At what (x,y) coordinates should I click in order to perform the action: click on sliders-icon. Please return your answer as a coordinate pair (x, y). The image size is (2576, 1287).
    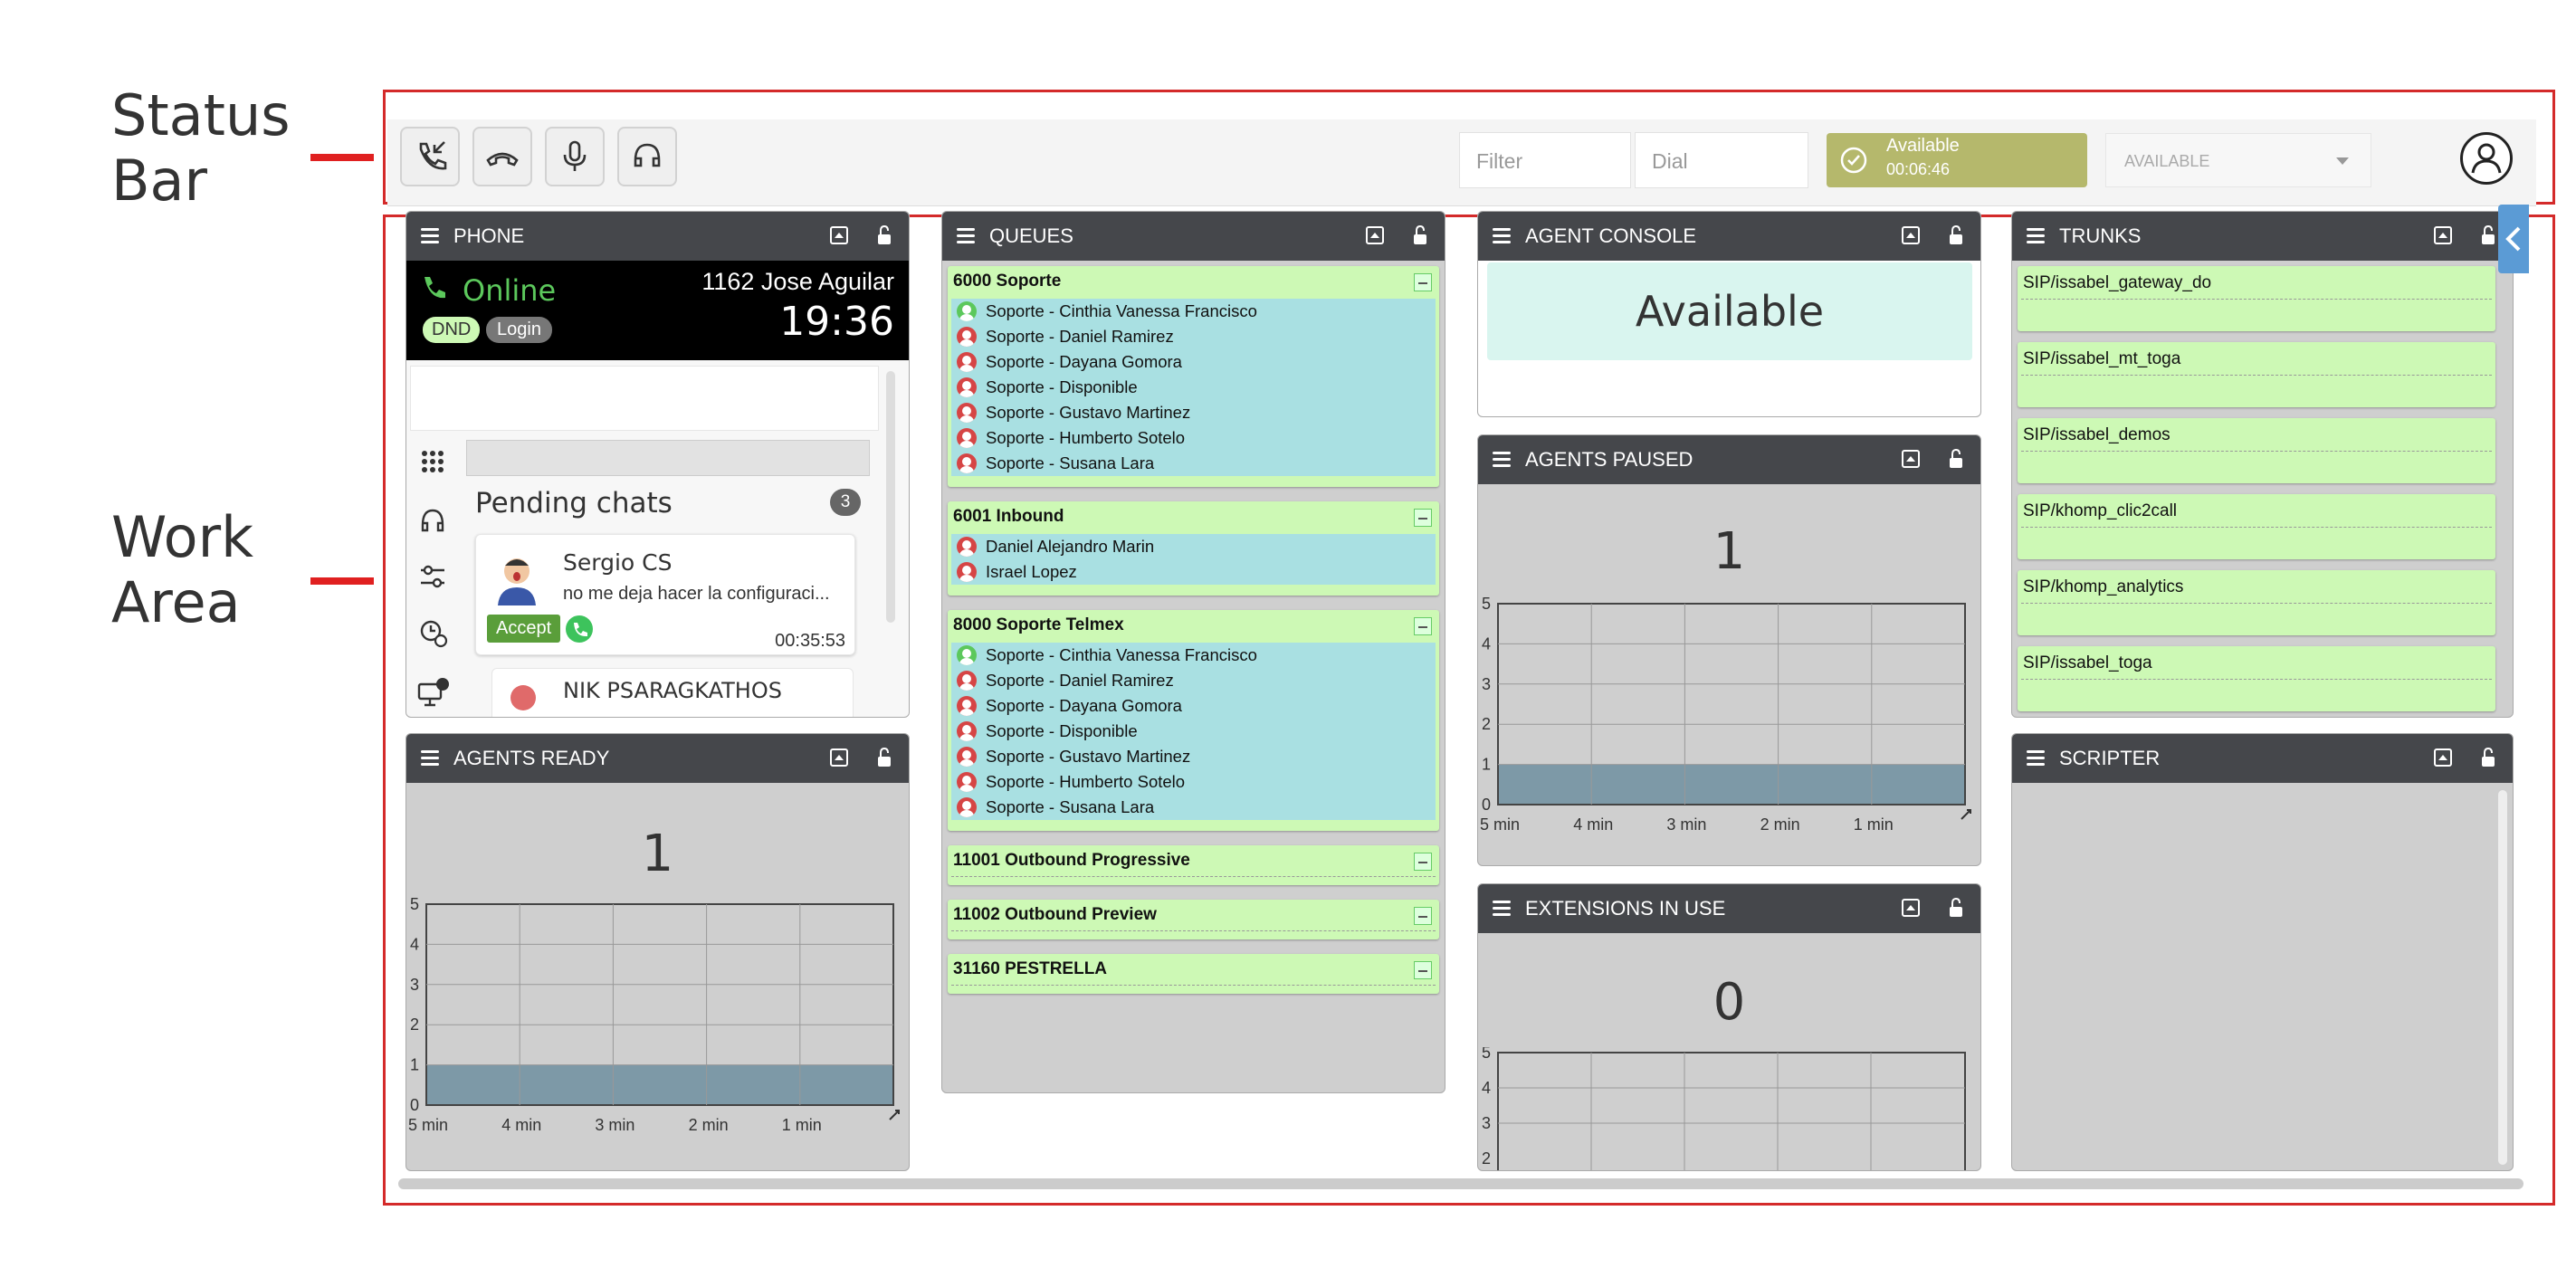
    Looking at the image, I should click on (433, 576).